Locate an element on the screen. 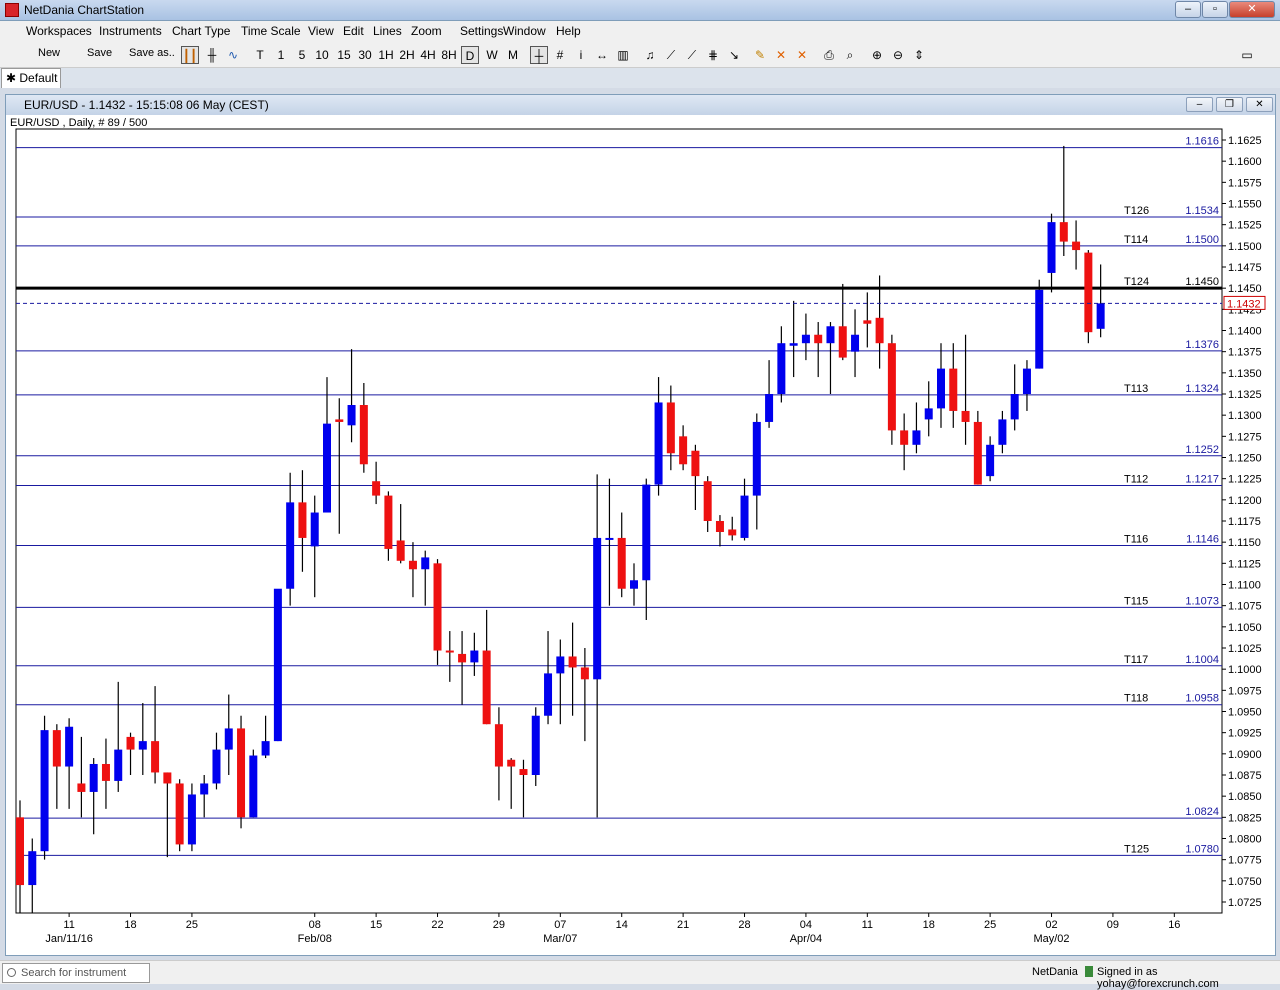 This screenshot has height=990, width=1280. line-chart-icon: ∿ is located at coordinates (233, 55).